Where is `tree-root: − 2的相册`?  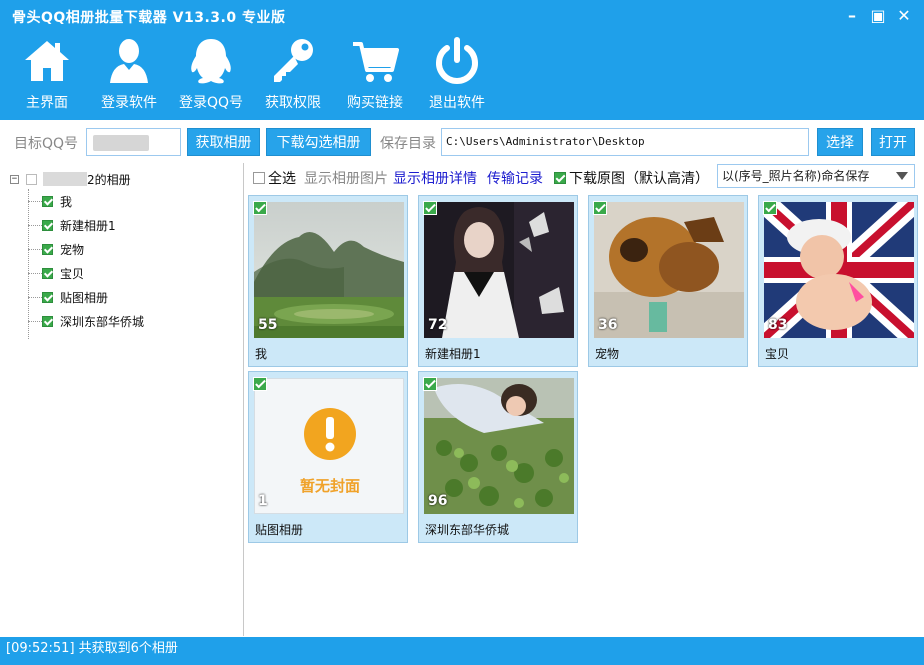 tree-root: − 2的相册 is located at coordinates (70, 179).